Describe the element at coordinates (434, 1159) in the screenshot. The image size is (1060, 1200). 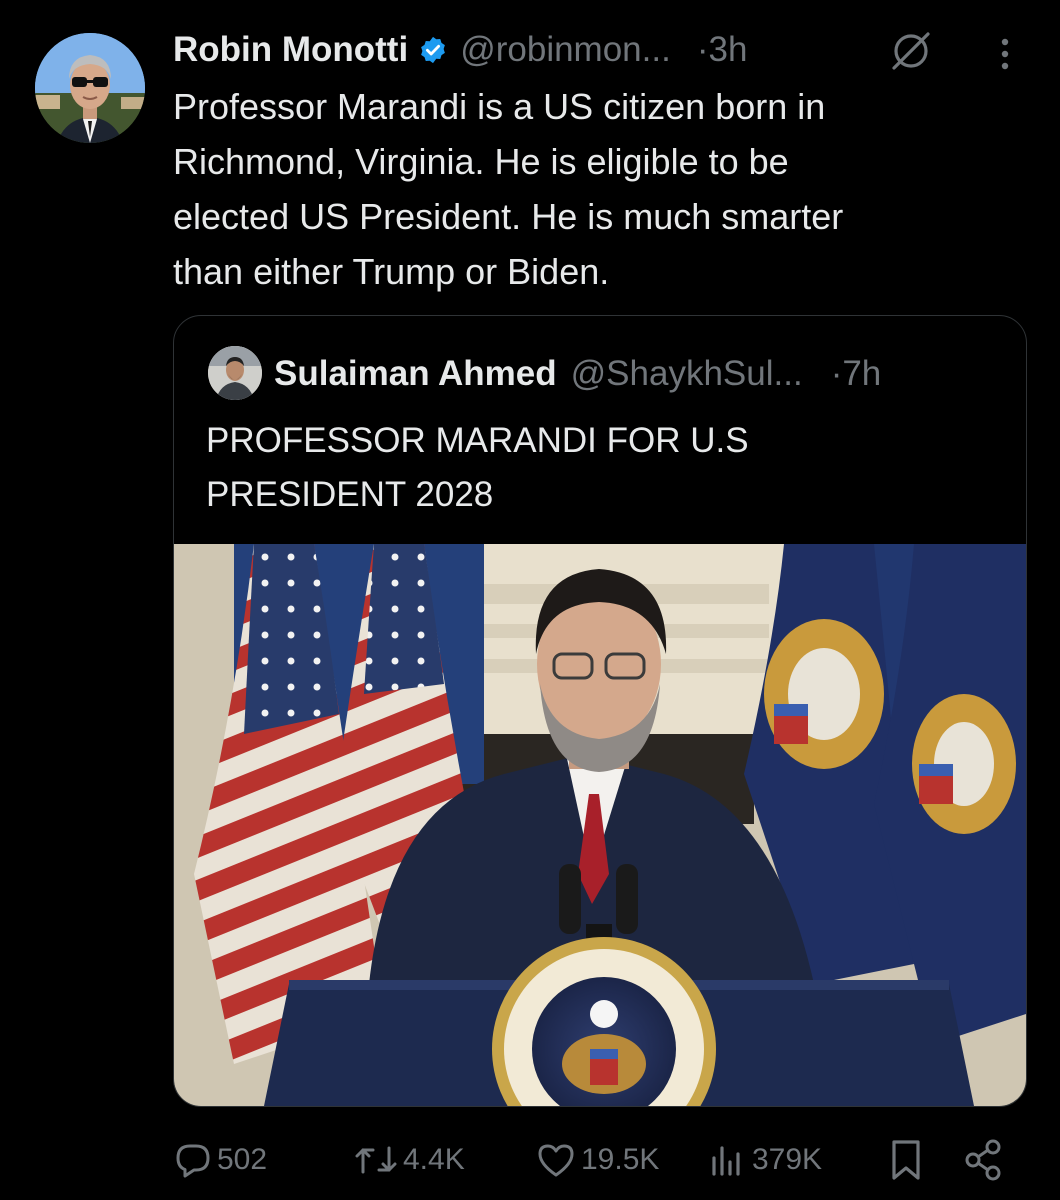
I see `repost-count: 4.4K` at that location.